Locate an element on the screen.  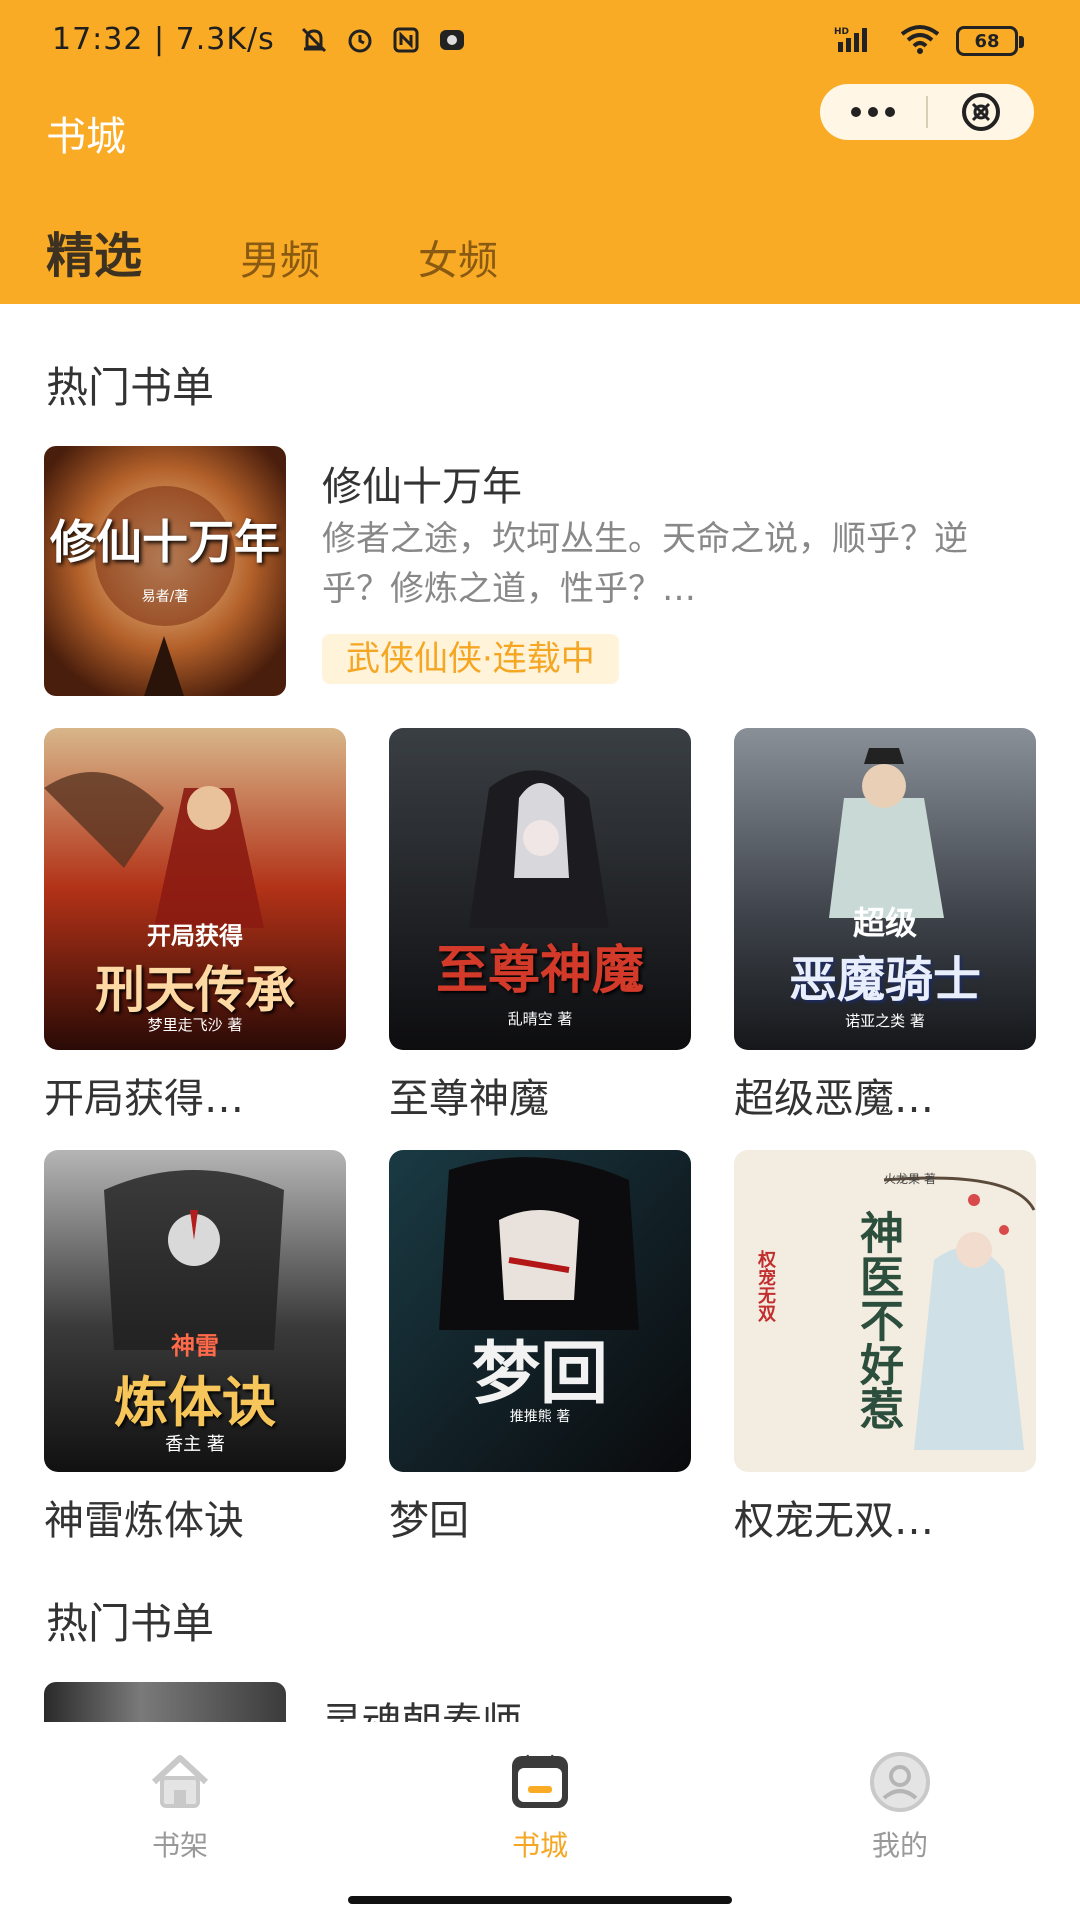
cover-title: 刑天传承 is located at coordinates (195, 989).